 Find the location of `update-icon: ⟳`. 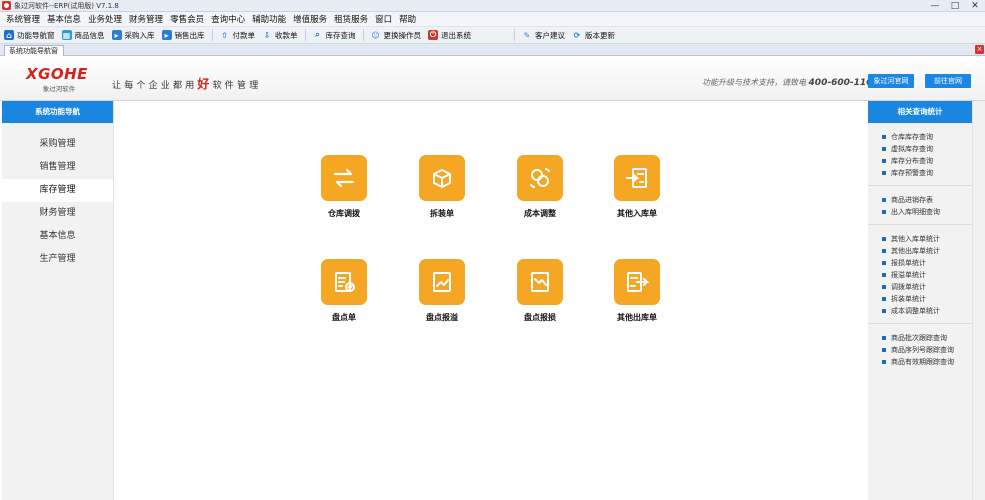

update-icon: ⟳ is located at coordinates (577, 35).